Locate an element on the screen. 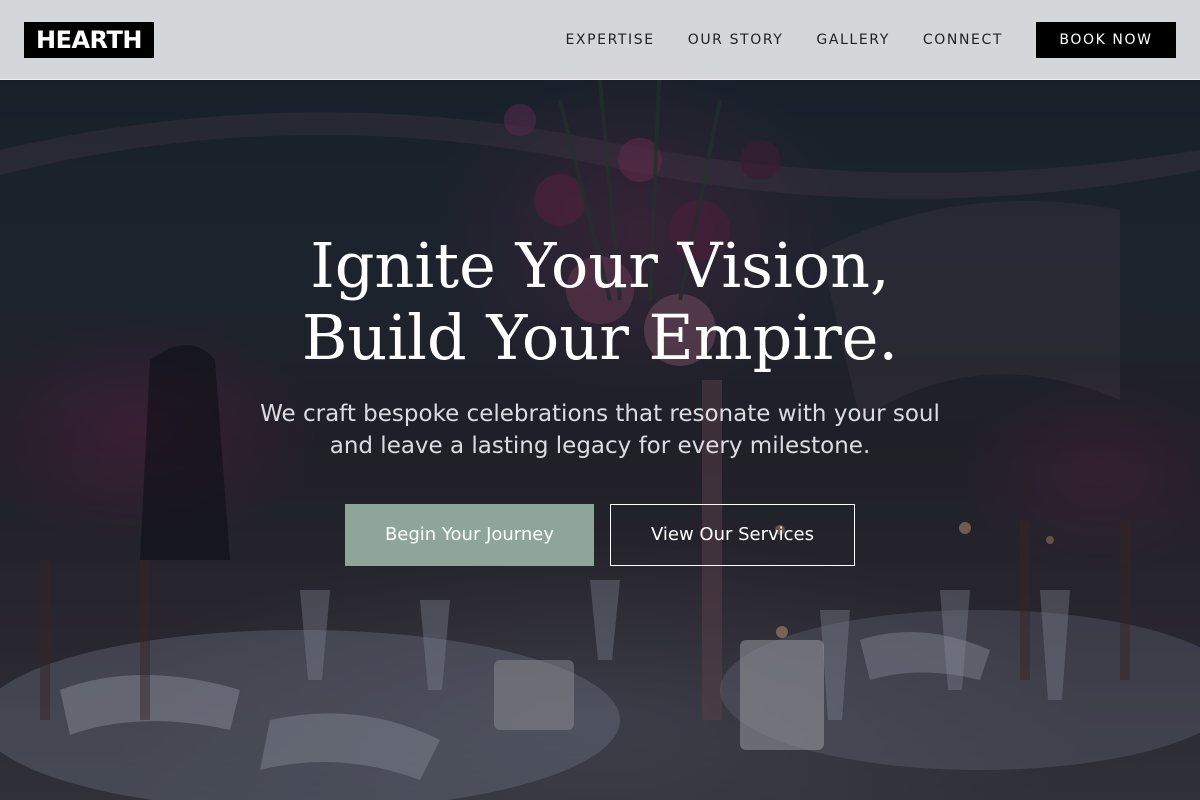 This screenshot has width=1200, height=800. view-services-button: View Our Services is located at coordinates (732, 535).